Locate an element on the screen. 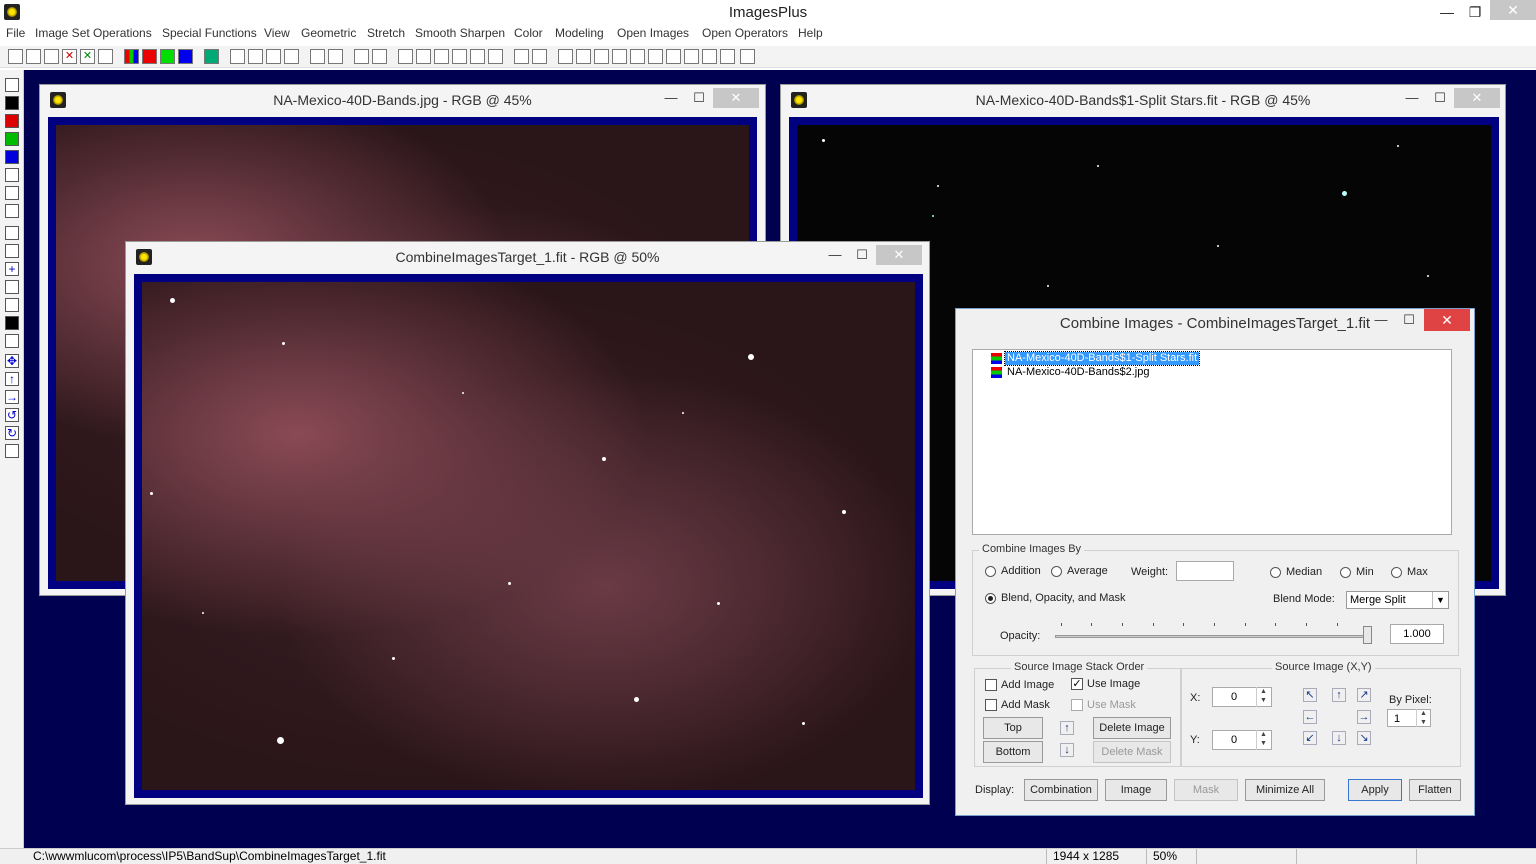 The width and height of the screenshot is (1536, 864). star-red-icon is located at coordinates (335, 56).